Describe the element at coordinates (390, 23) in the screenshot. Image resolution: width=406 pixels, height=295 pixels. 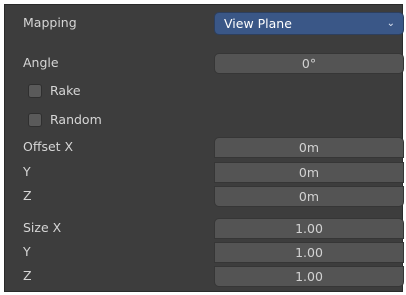
I see `chevron-down-icon: ⌄` at that location.